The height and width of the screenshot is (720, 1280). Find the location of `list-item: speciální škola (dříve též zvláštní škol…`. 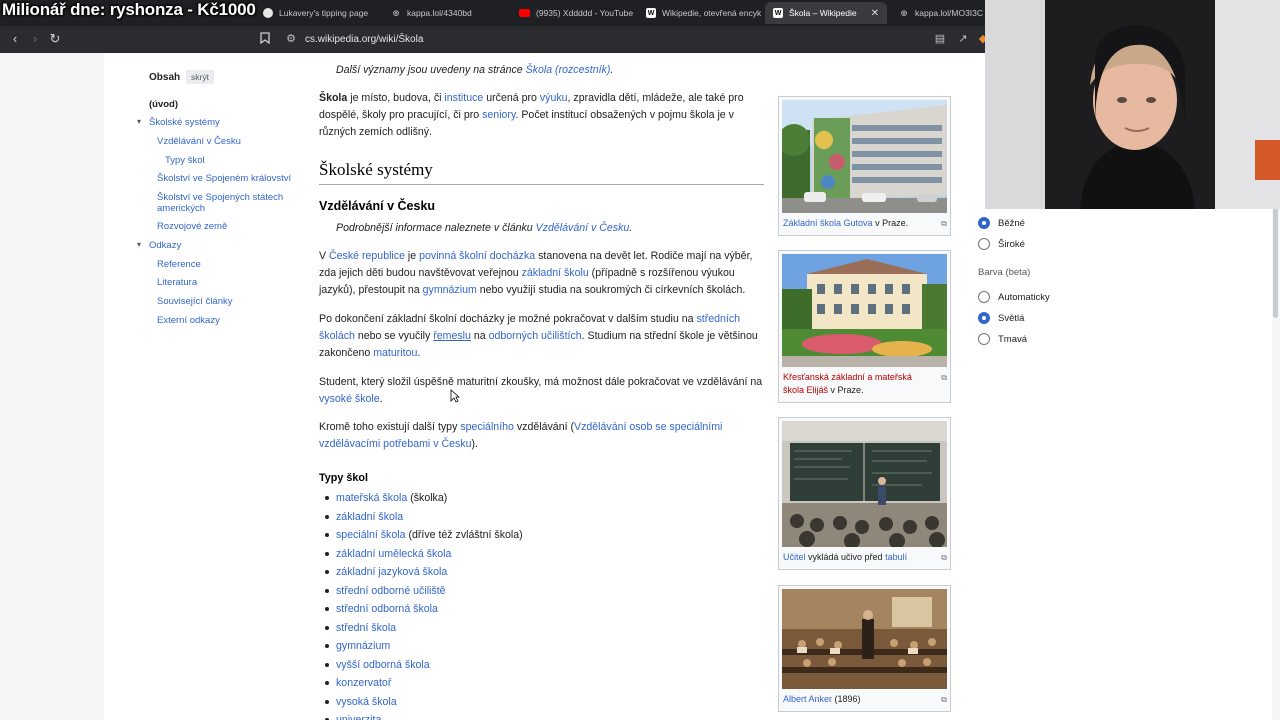

list-item: speciální škola (dříve též zvláštní škol… is located at coordinates (424, 535).